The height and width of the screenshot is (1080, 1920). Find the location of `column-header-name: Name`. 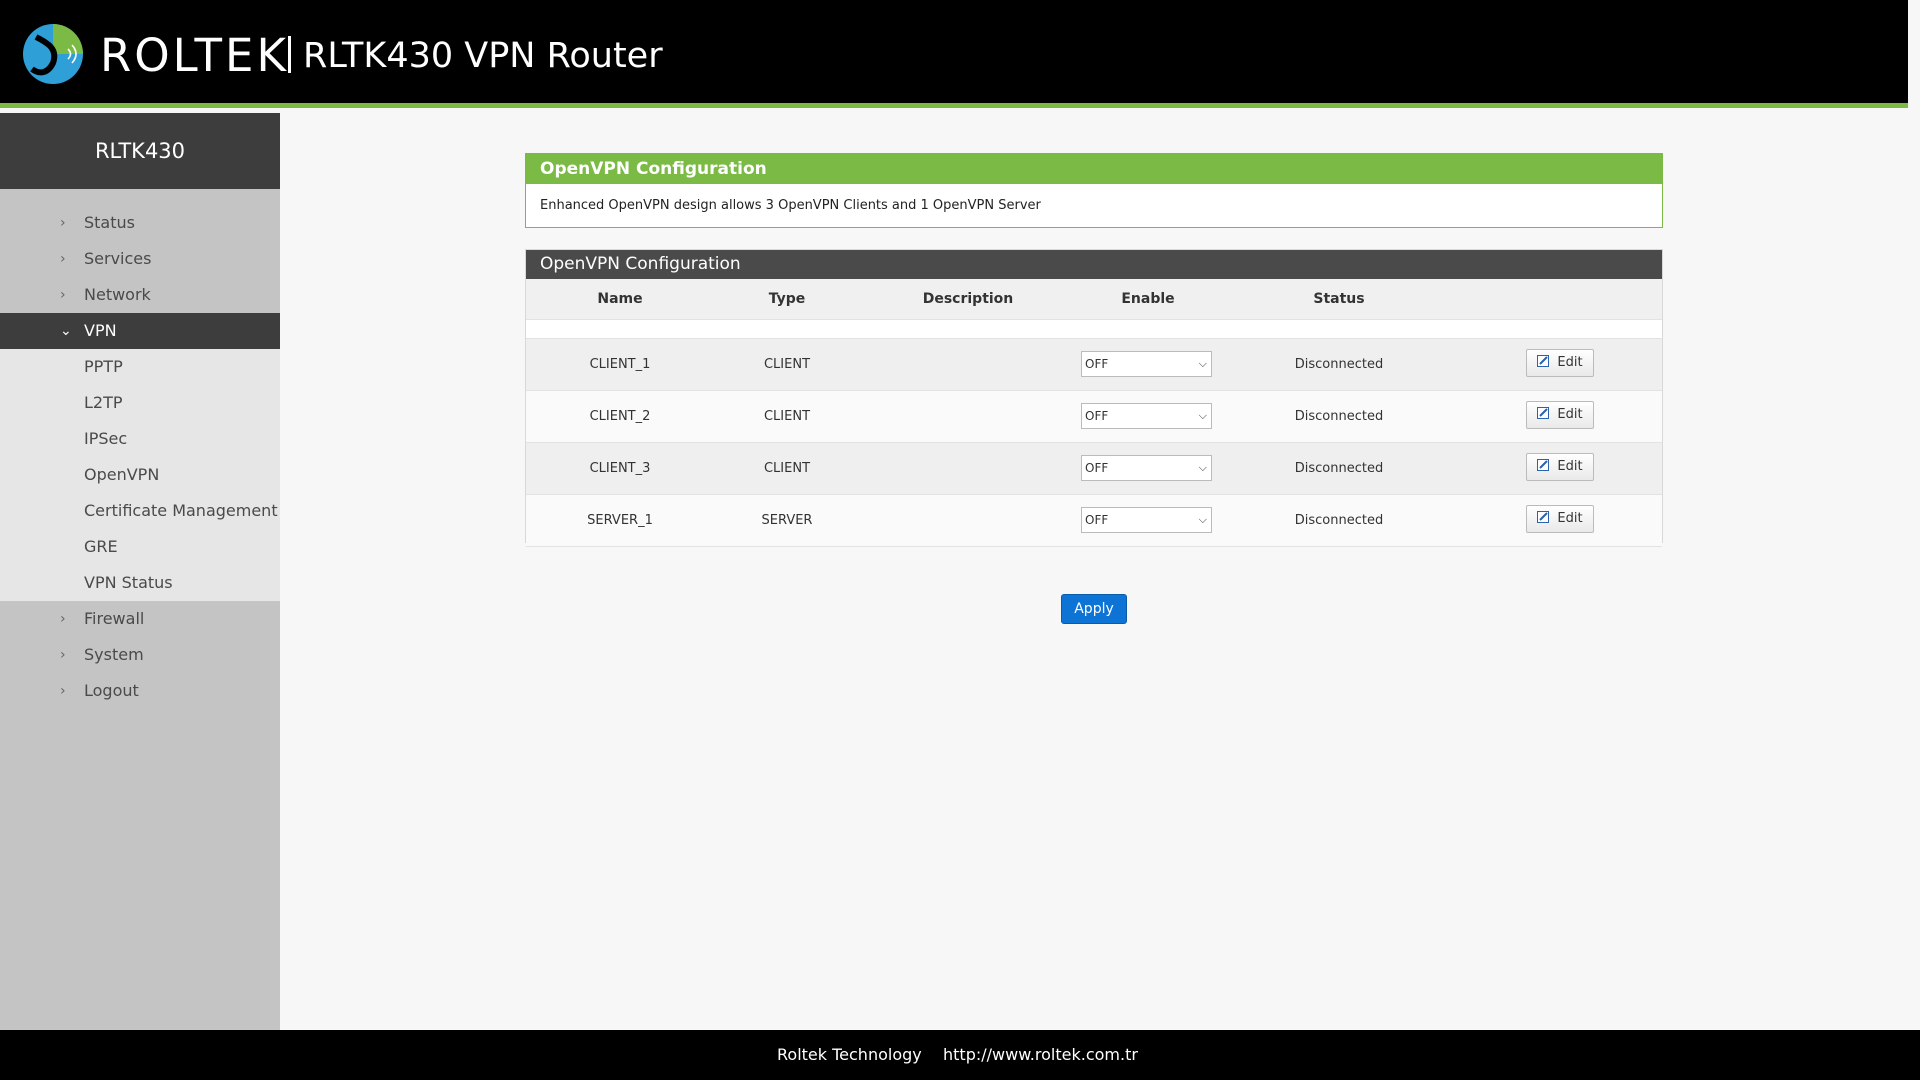

column-header-name: Name is located at coordinates (620, 299).